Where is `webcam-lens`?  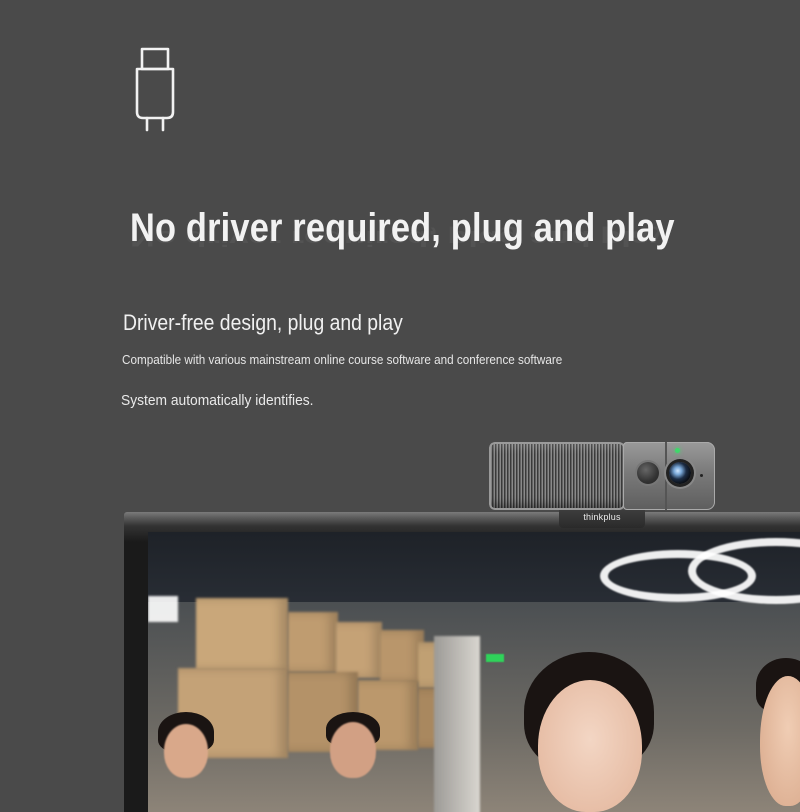 webcam-lens is located at coordinates (680, 473).